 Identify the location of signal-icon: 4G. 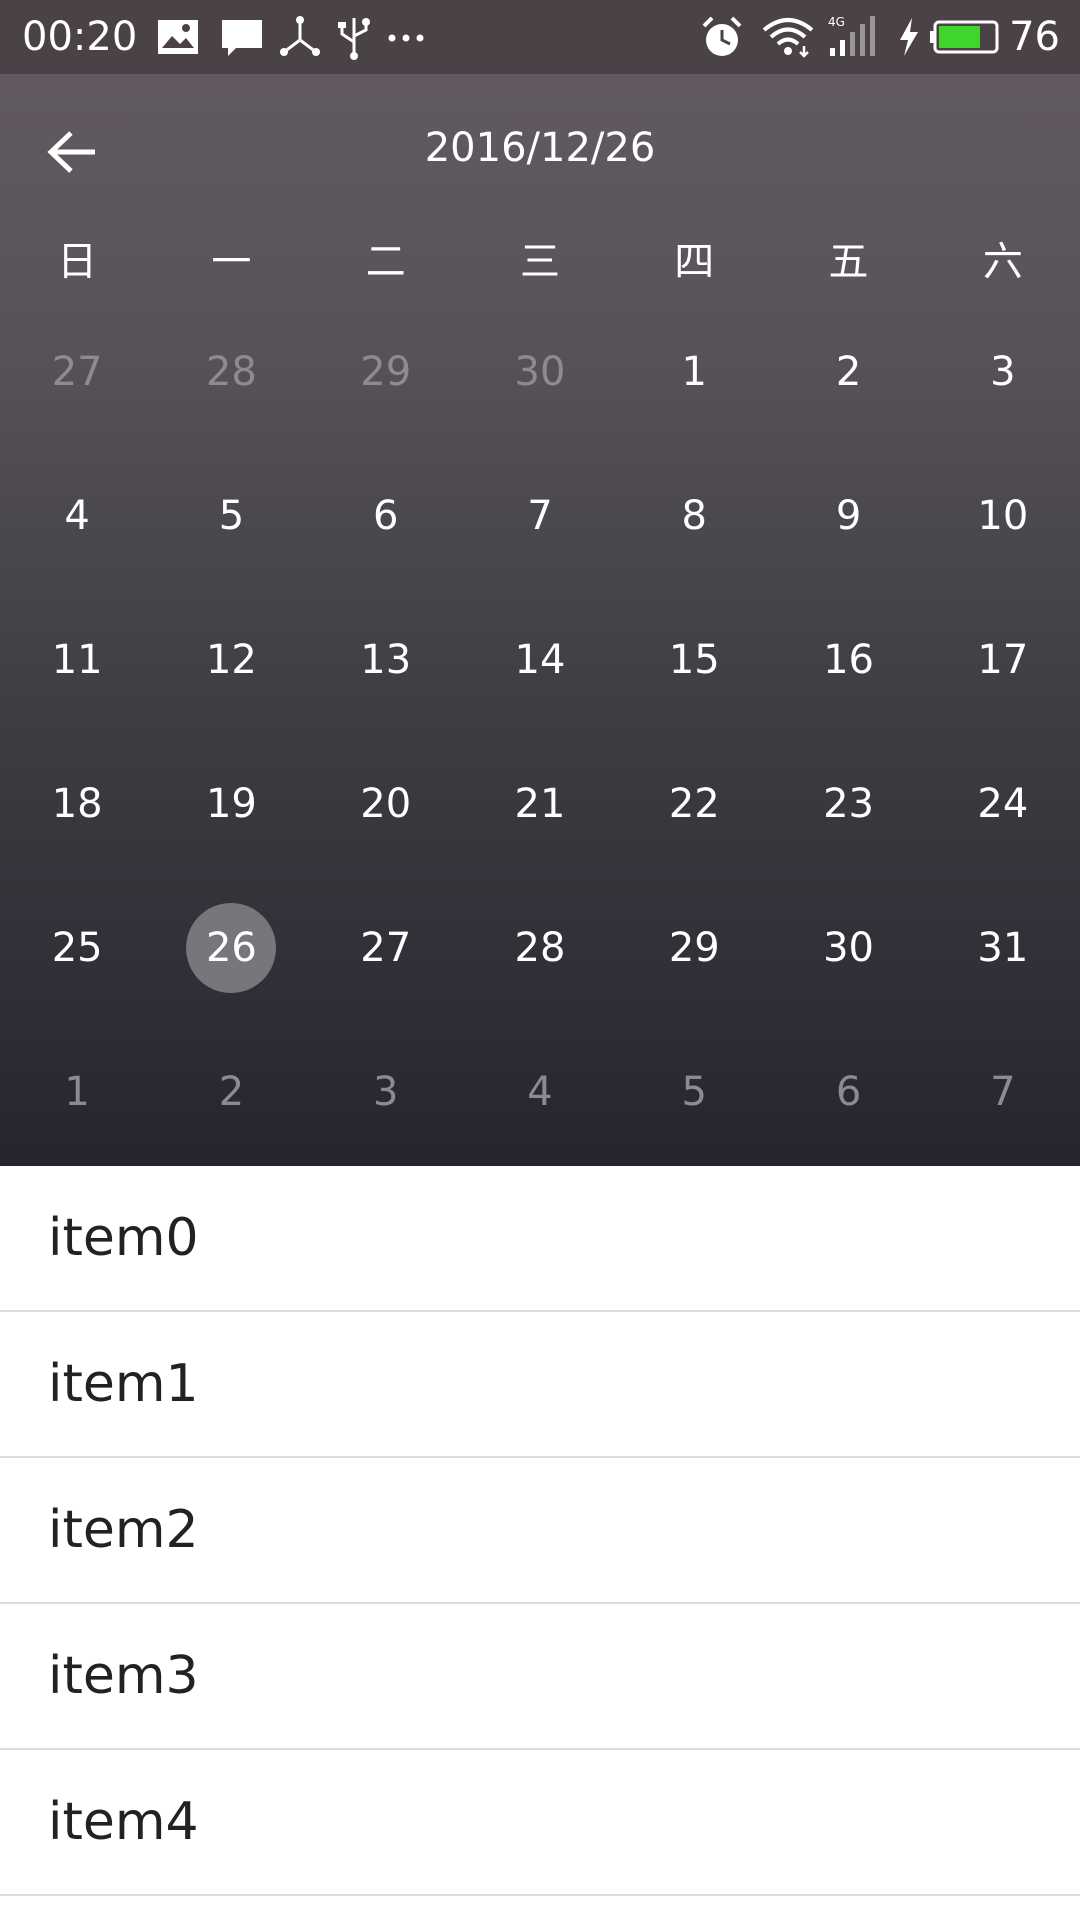
(851, 35).